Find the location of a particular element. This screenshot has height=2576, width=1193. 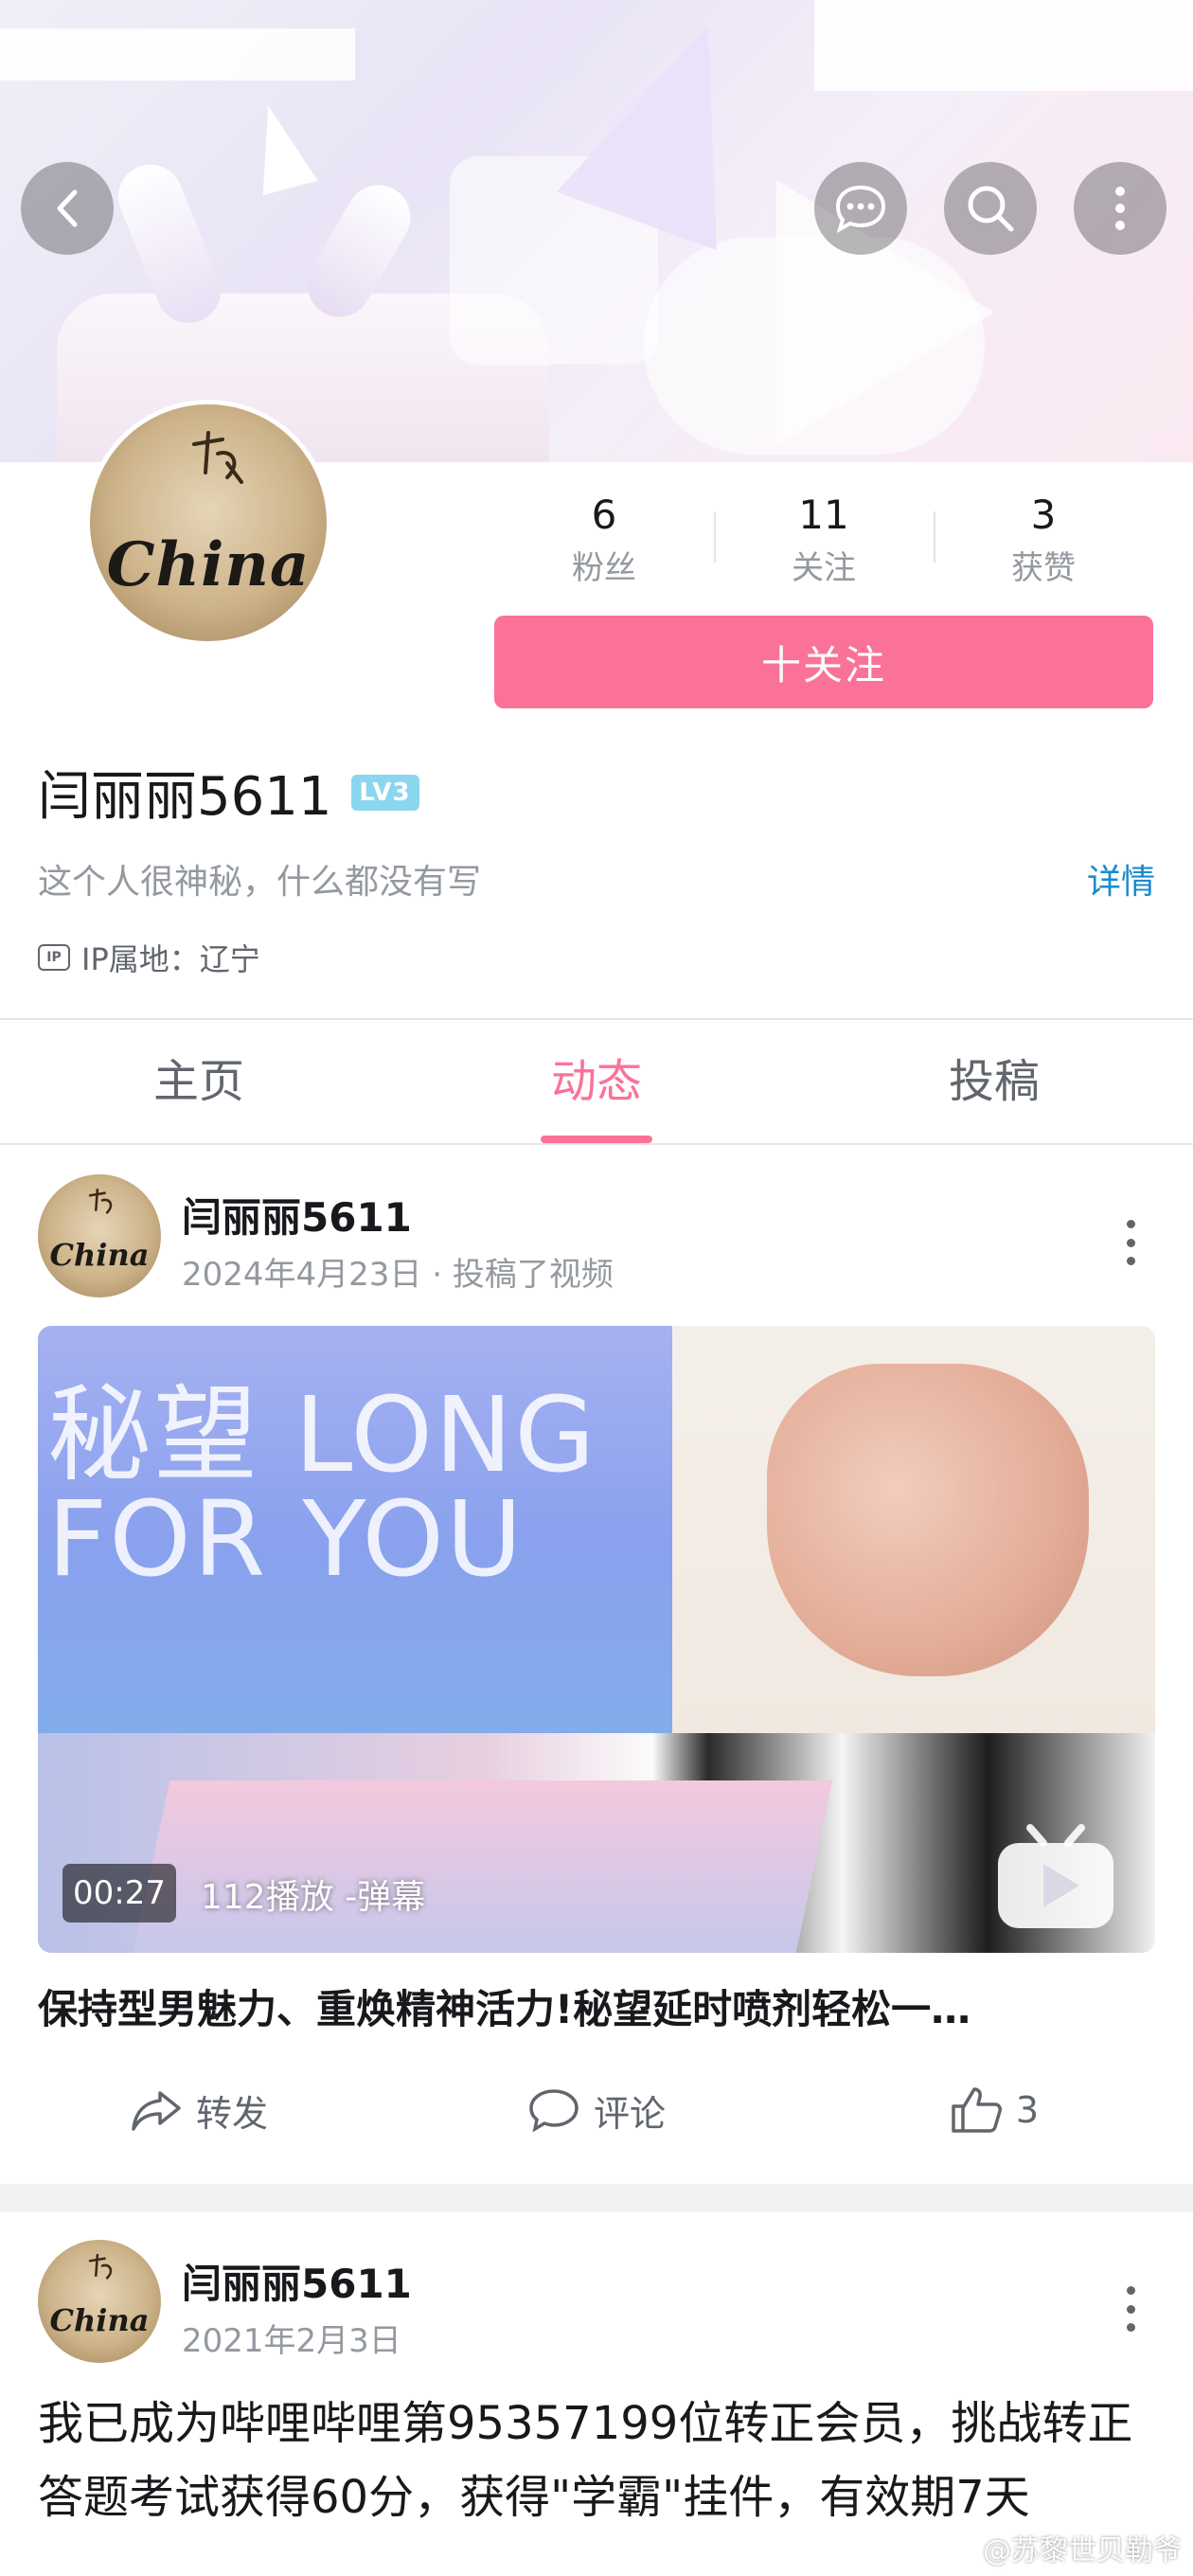

weibo-icon is located at coordinates (960, 2548).